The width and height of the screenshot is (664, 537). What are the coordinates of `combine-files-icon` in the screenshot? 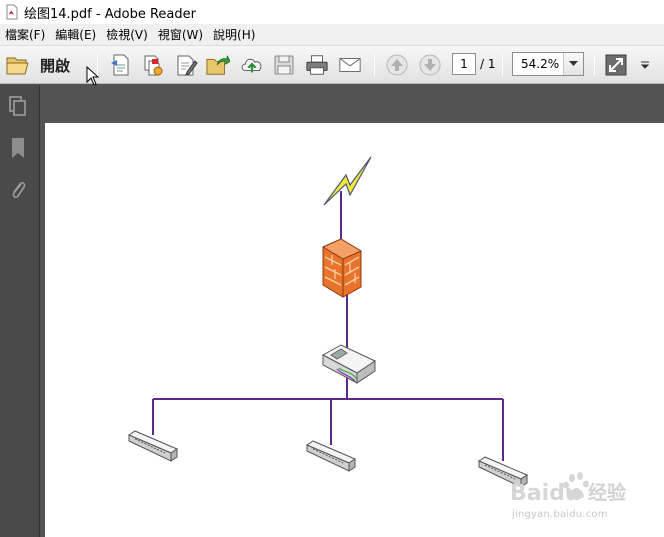 It's located at (153, 65).